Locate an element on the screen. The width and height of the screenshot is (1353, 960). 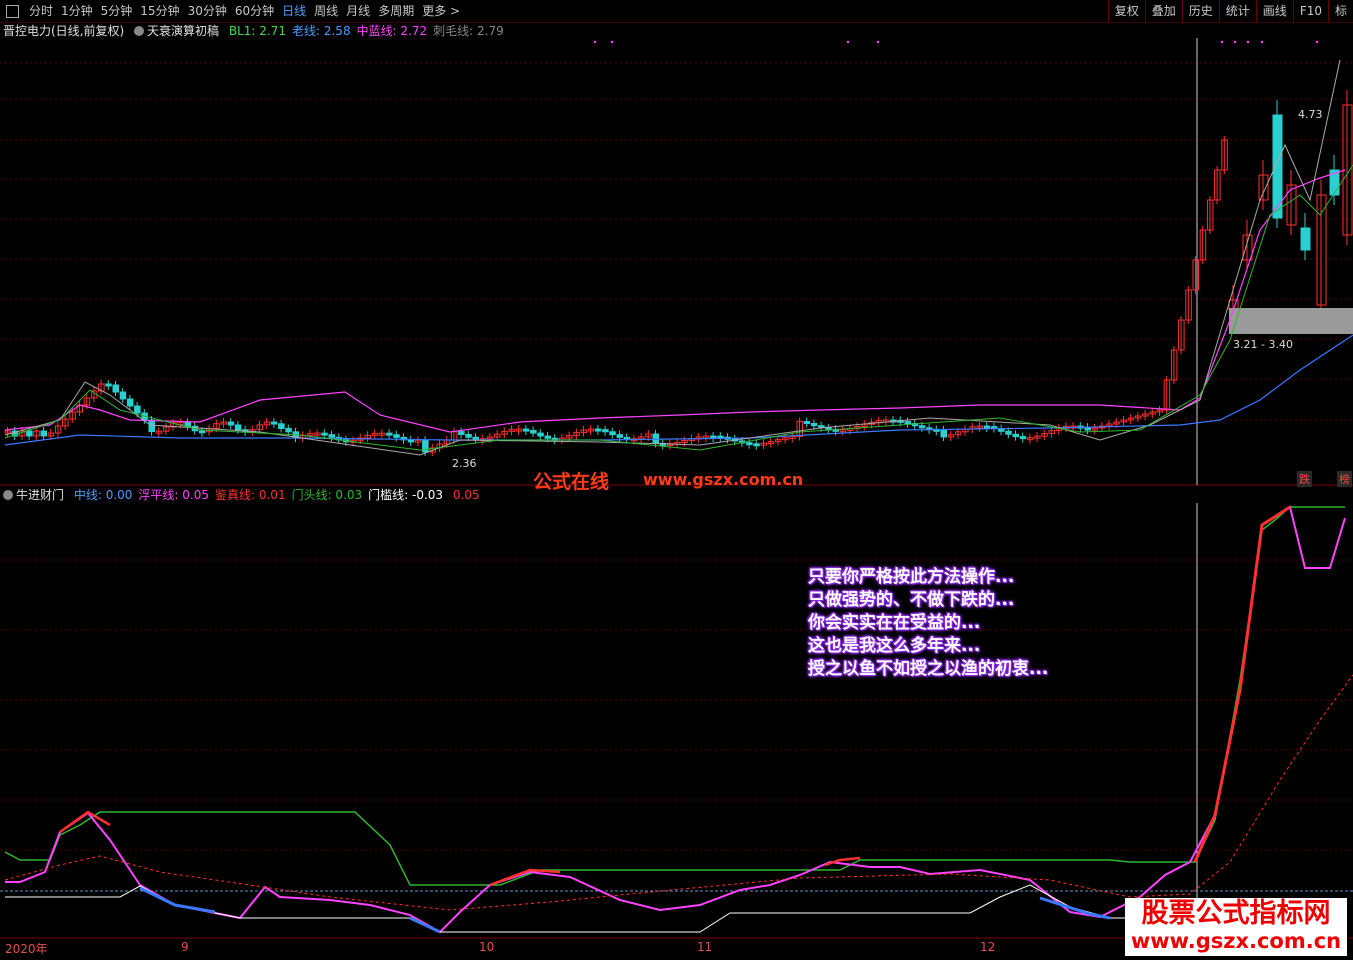
x-label-dec: 12 is located at coordinates (988, 947).